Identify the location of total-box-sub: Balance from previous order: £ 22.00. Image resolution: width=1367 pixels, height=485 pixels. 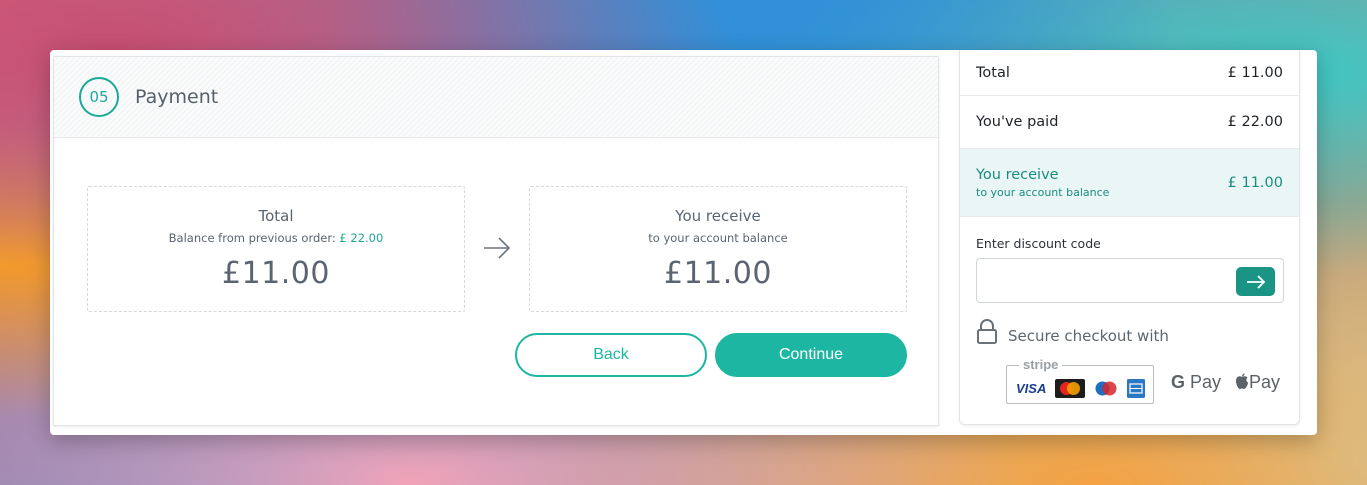
(276, 238).